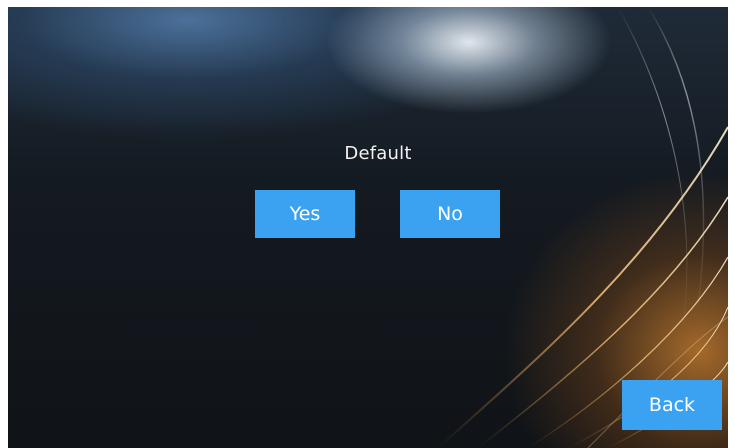  What do you see at coordinates (305, 214) in the screenshot?
I see `yes-button: Yes` at bounding box center [305, 214].